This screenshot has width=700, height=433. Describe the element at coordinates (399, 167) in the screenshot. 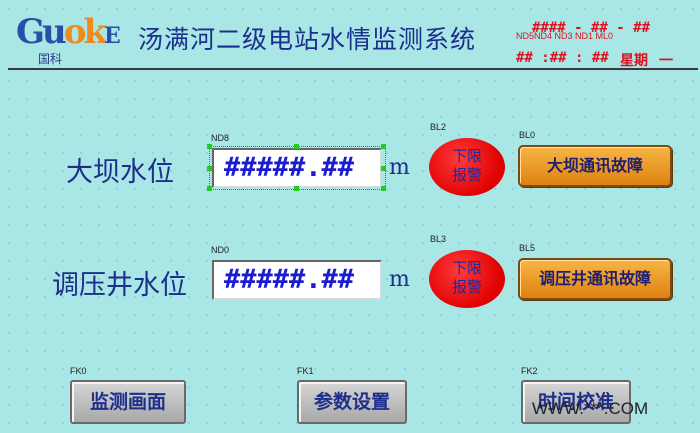

I see `dam-level-unit: m` at that location.